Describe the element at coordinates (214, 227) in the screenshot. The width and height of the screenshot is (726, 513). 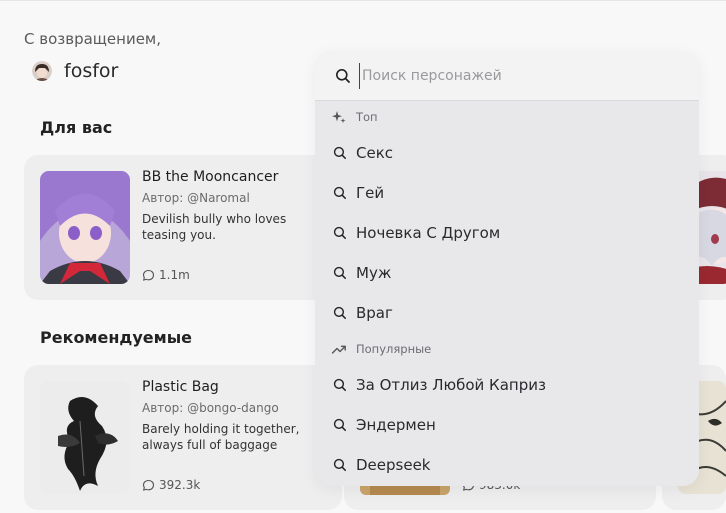
I see `character-description: Devilish bully who loves teasing you.` at that location.